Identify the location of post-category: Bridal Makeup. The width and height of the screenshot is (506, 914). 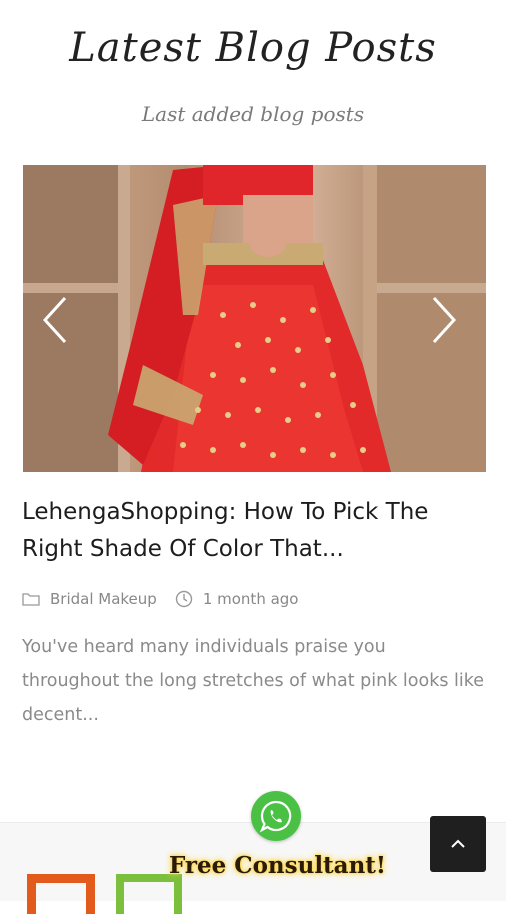
(89, 599).